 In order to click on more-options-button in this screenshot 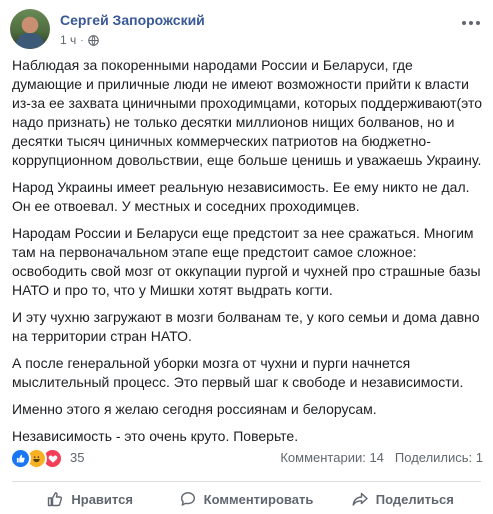, I will do `click(471, 23)`.